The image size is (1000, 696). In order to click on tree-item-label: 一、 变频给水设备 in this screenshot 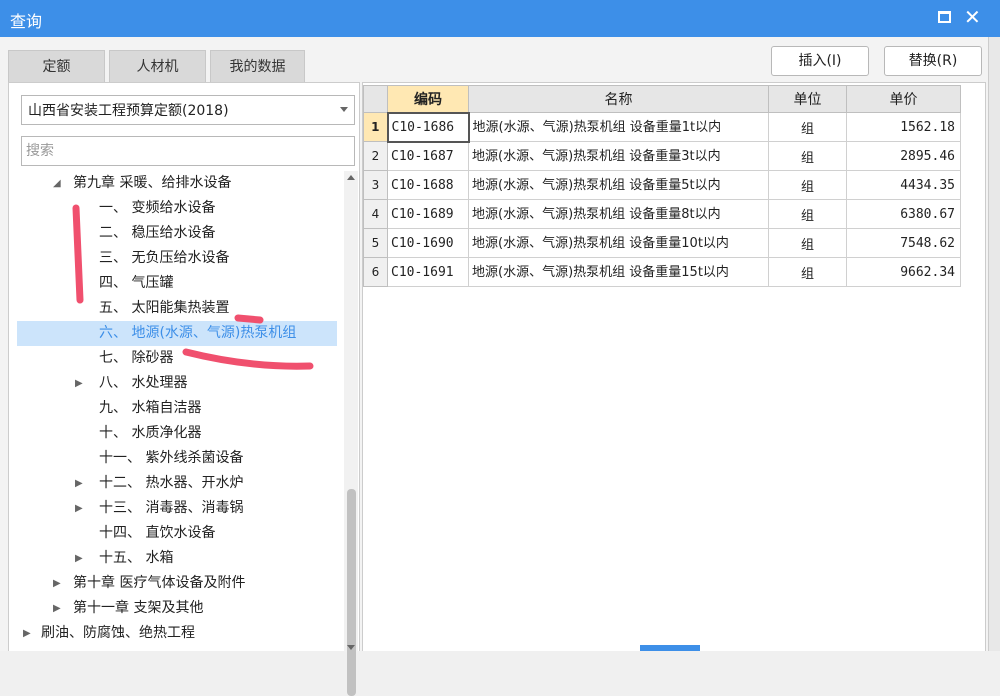, I will do `click(157, 208)`.